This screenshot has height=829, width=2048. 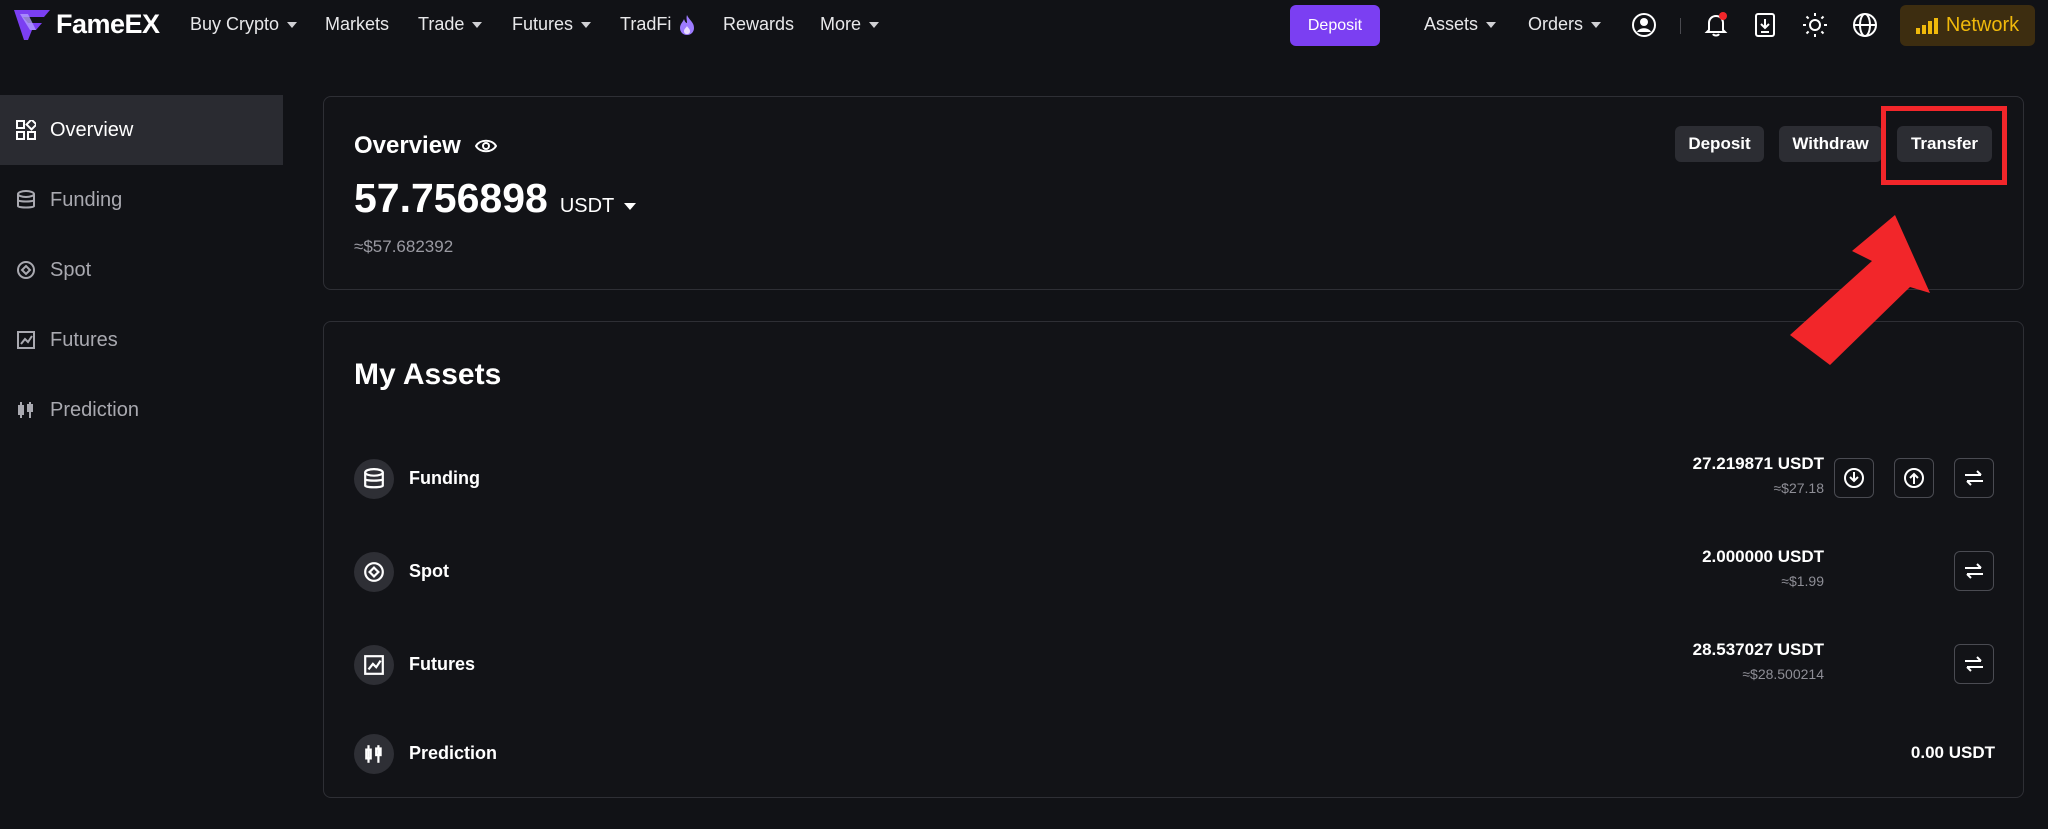 I want to click on asset-name: Prediction, so click(x=453, y=753).